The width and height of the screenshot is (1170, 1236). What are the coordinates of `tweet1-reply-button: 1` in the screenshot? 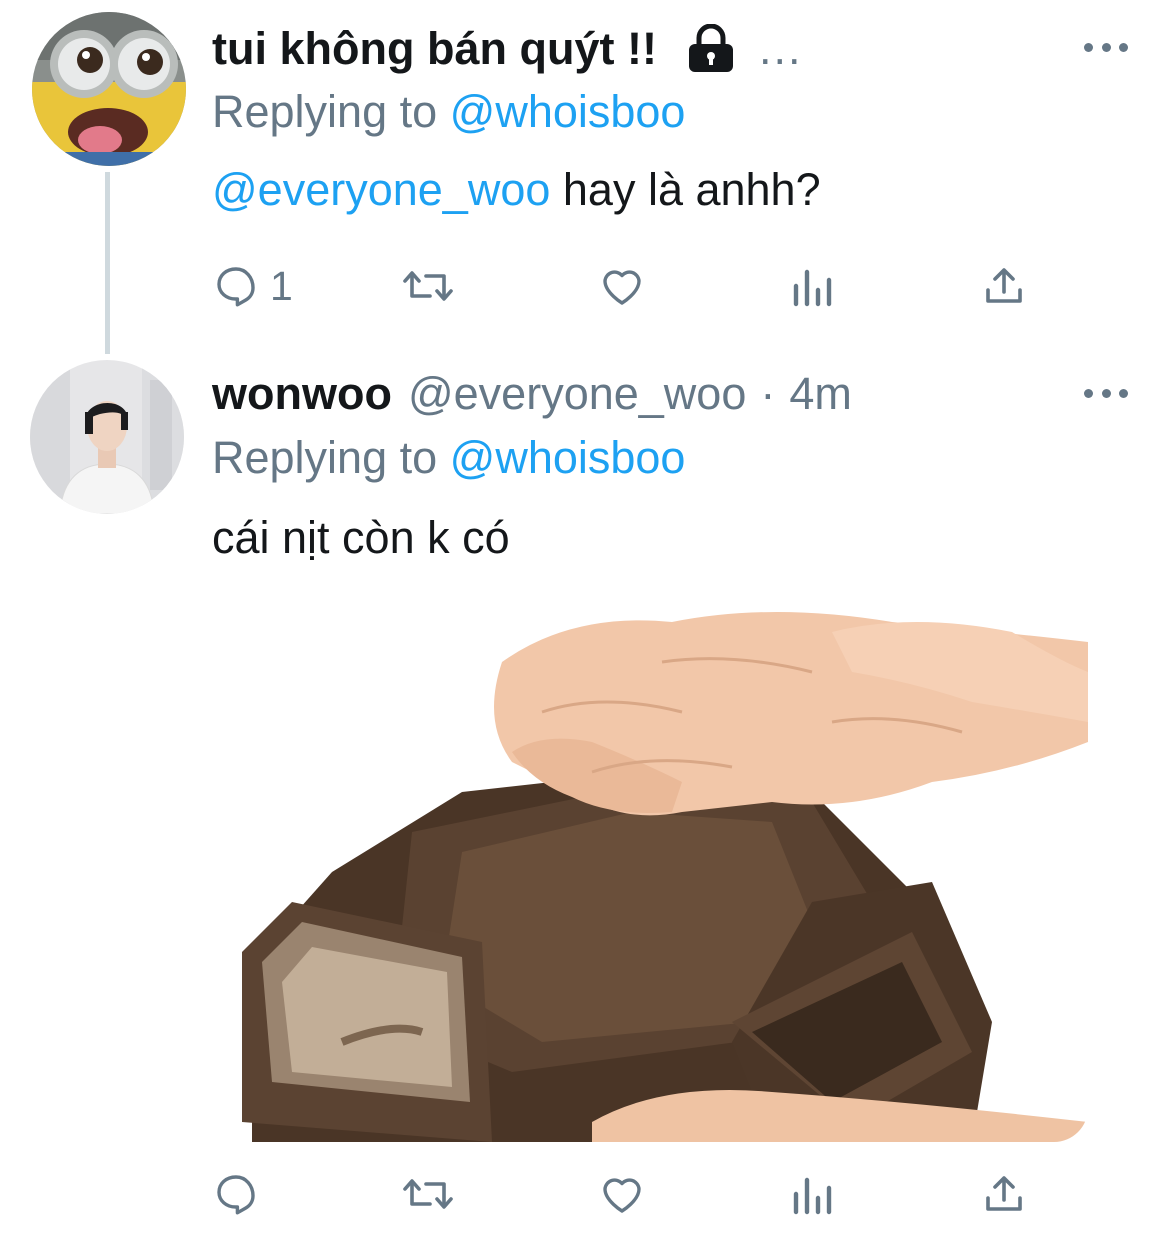 It's located at (252, 286).